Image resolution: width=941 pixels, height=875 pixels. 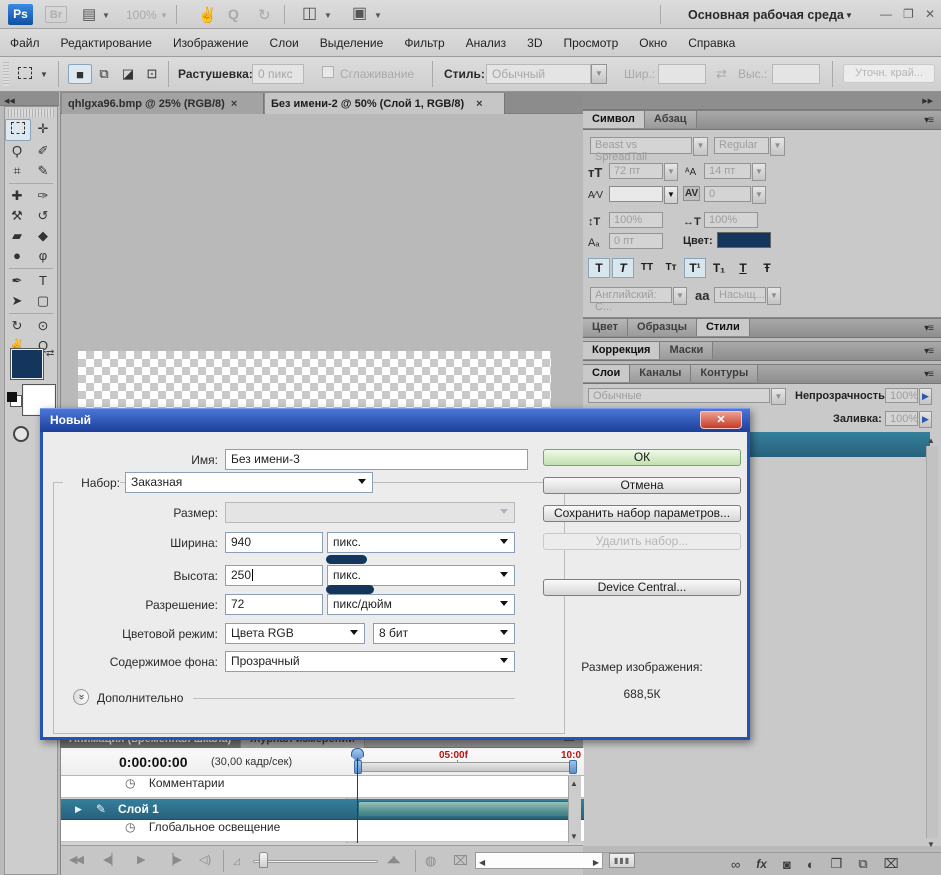 I want to click on timeline-zoom-slider-thumb, so click(x=263, y=860).